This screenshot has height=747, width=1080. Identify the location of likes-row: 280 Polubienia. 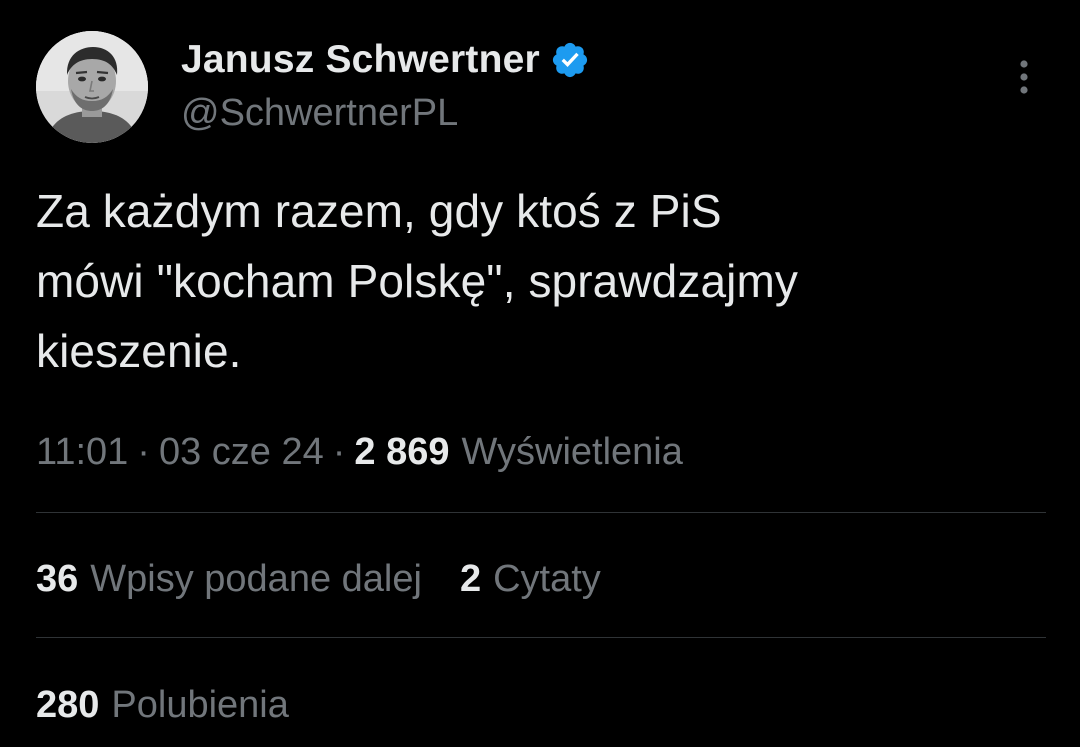
(162, 705).